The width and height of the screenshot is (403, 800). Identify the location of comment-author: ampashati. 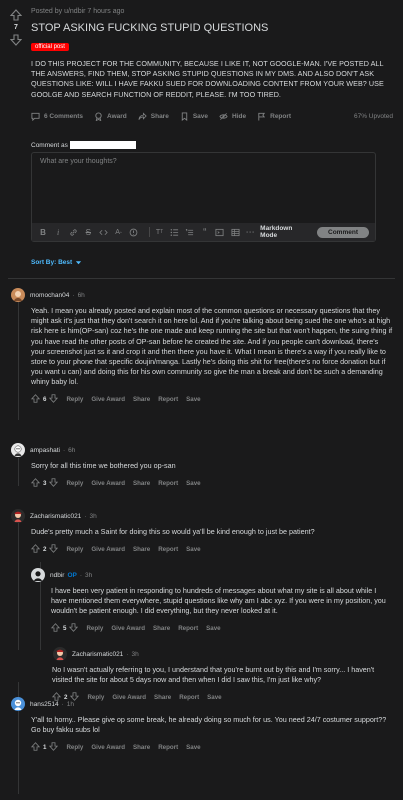
(45, 450).